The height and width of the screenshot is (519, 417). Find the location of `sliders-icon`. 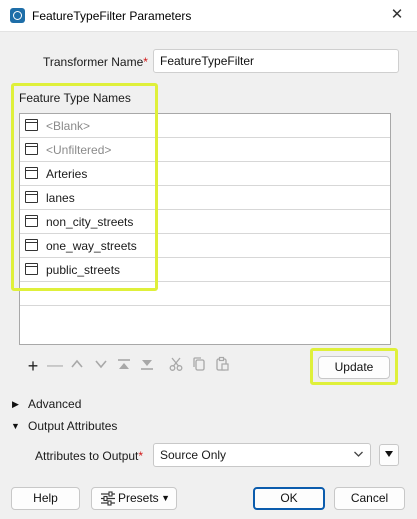

sliders-icon is located at coordinates (108, 501).